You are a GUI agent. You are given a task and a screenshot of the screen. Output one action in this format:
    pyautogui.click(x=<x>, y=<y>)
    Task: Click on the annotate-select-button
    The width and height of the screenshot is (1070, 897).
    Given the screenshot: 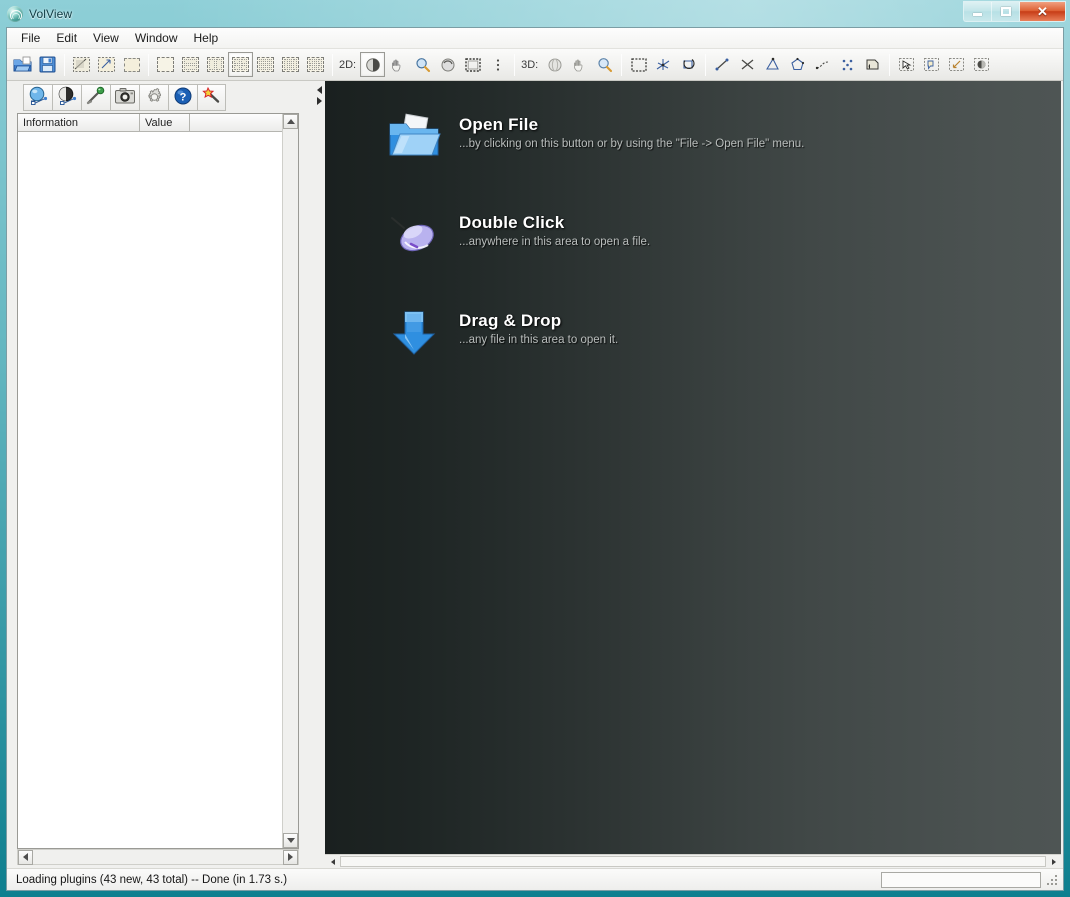 What is the action you would take?
    pyautogui.click(x=906, y=64)
    